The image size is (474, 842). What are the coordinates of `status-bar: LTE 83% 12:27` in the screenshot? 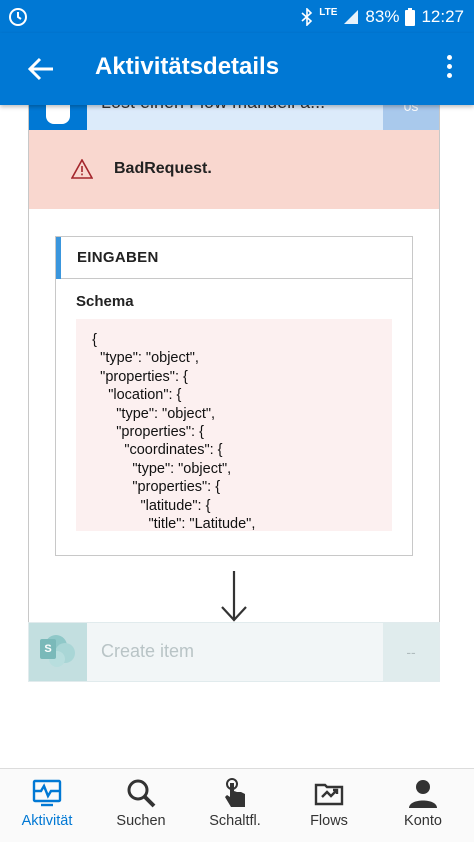 It's located at (237, 16).